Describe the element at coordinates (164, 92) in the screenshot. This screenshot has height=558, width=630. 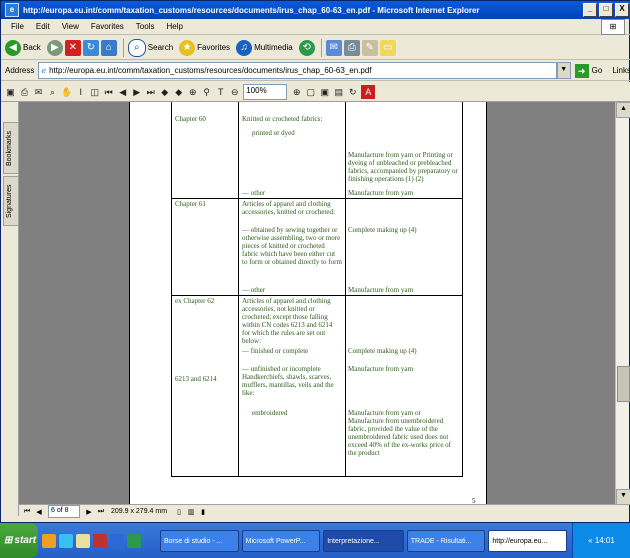
I see `back-view-icon: ◆` at that location.